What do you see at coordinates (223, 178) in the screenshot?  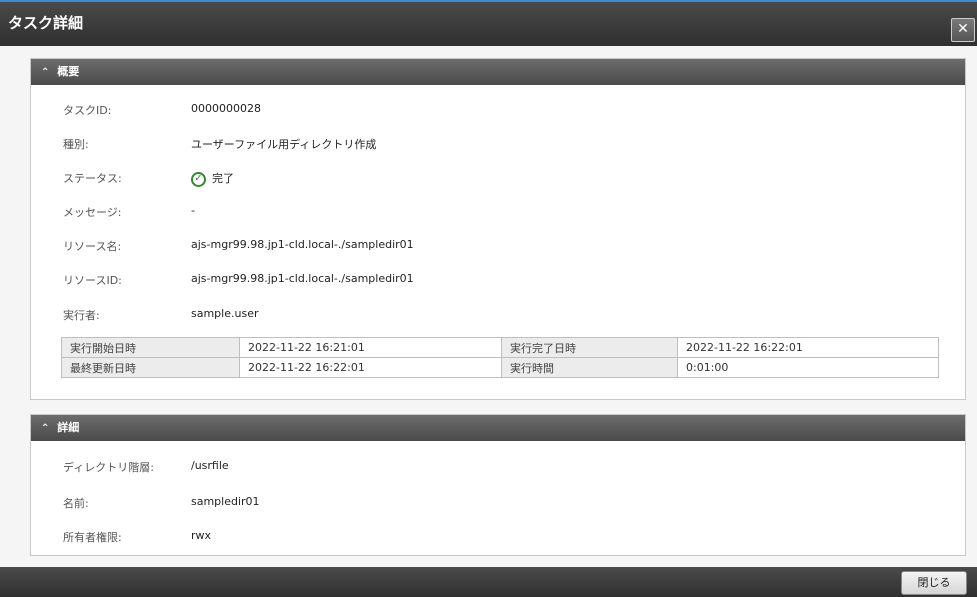 I see `status-text: 完了` at bounding box center [223, 178].